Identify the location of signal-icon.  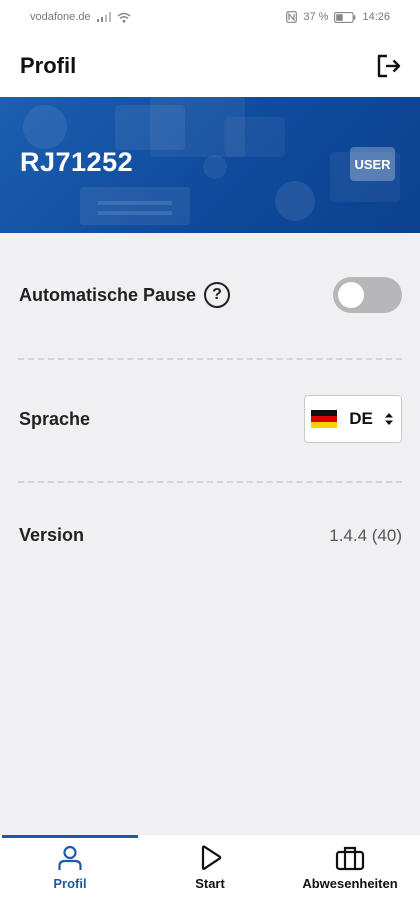
(103, 17).